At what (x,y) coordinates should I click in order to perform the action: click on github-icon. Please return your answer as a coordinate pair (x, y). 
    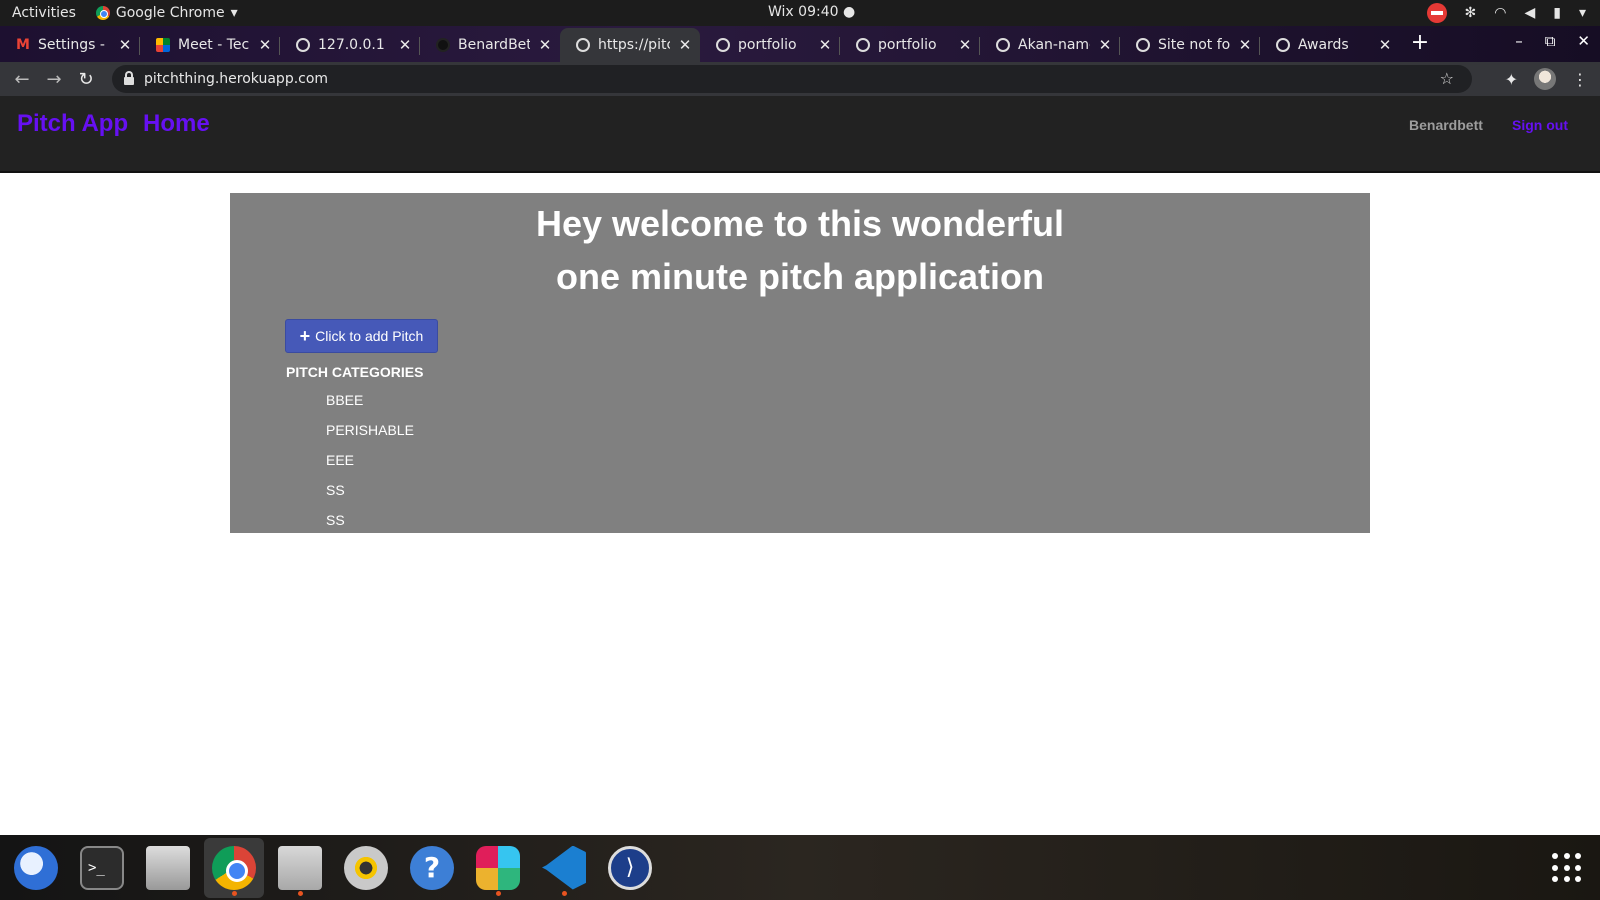
    Looking at the image, I should click on (443, 45).